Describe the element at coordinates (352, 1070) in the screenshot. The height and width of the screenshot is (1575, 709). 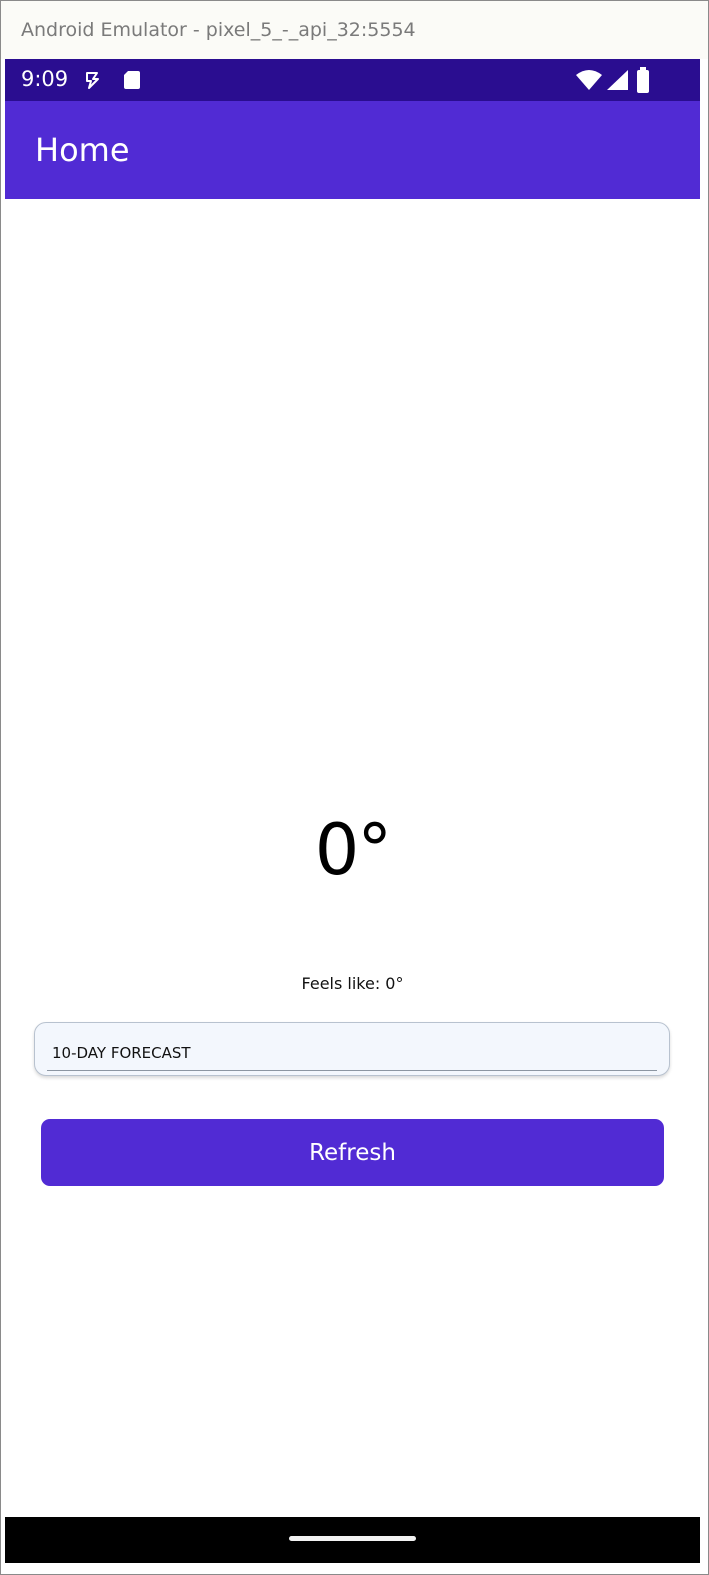
I see `forecast-underline` at that location.